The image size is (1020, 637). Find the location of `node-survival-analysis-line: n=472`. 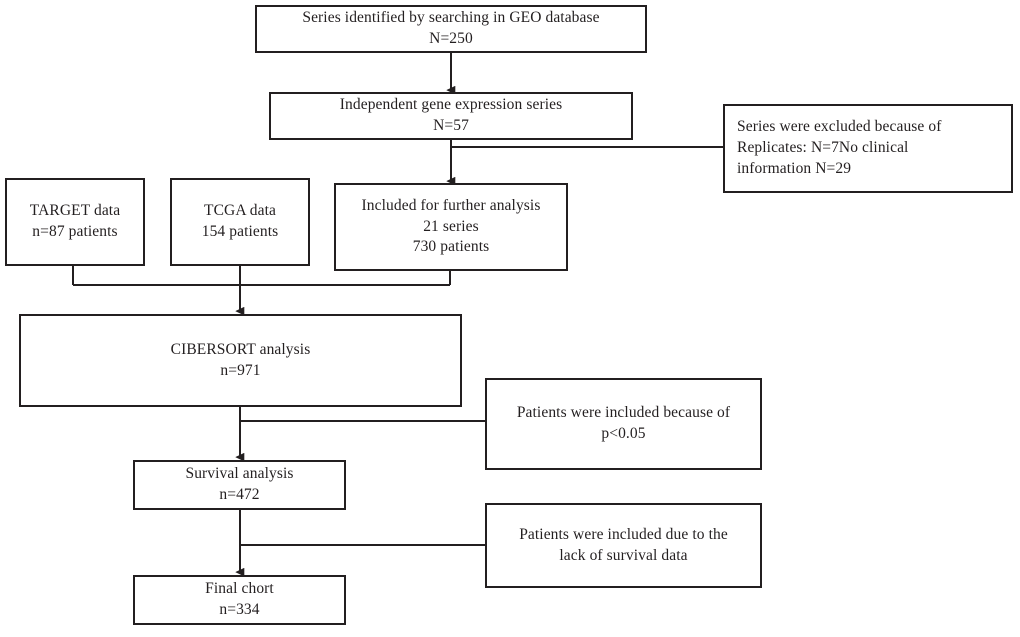

node-survival-analysis-line: n=472 is located at coordinates (239, 494).